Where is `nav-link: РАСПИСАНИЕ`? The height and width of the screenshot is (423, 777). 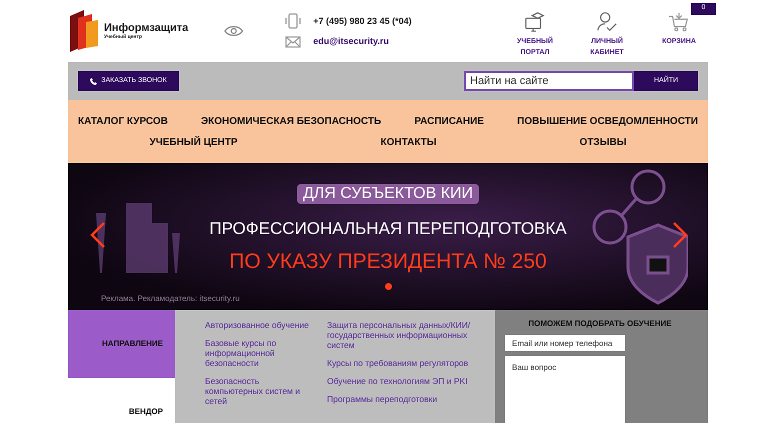
nav-link: РАСПИСАНИЕ is located at coordinates (449, 121).